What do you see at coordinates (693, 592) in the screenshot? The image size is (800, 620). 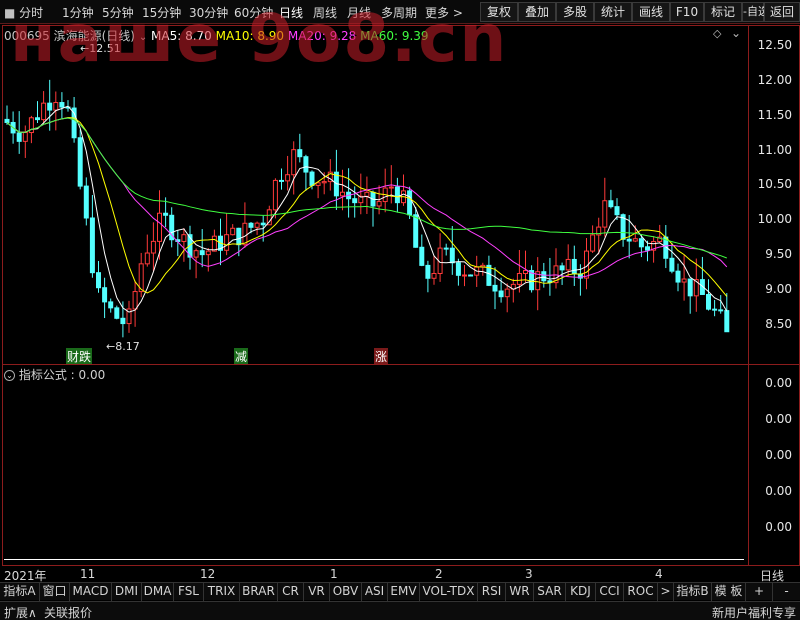 I see `tab-indicator-b: 指标B` at bounding box center [693, 592].